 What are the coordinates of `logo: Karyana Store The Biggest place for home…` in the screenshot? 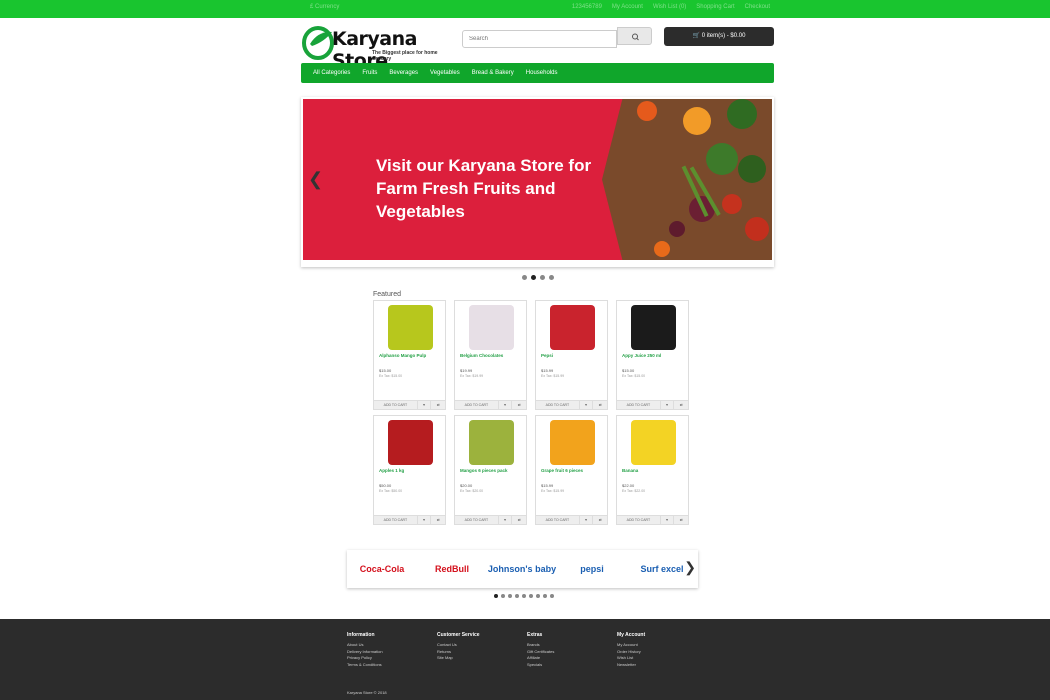 It's located at (377, 49).